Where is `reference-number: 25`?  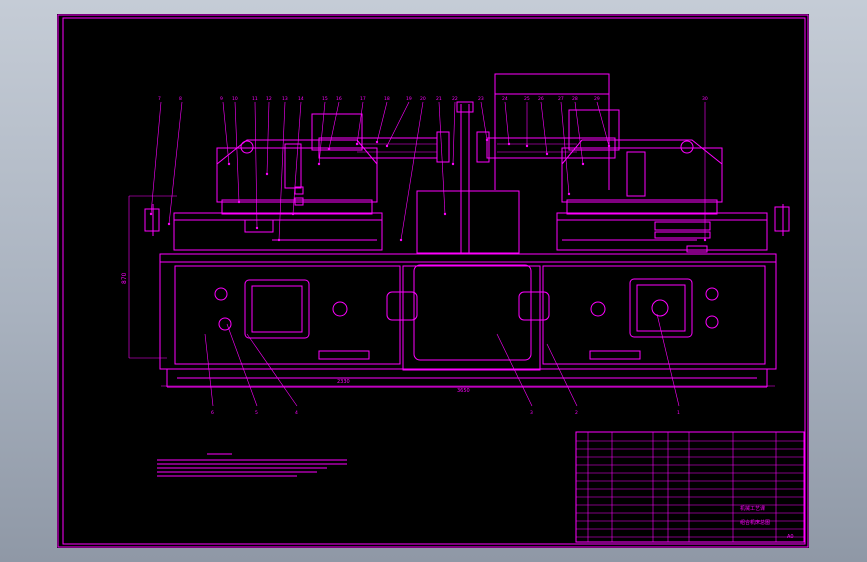
reference-number: 25 is located at coordinates (527, 99).